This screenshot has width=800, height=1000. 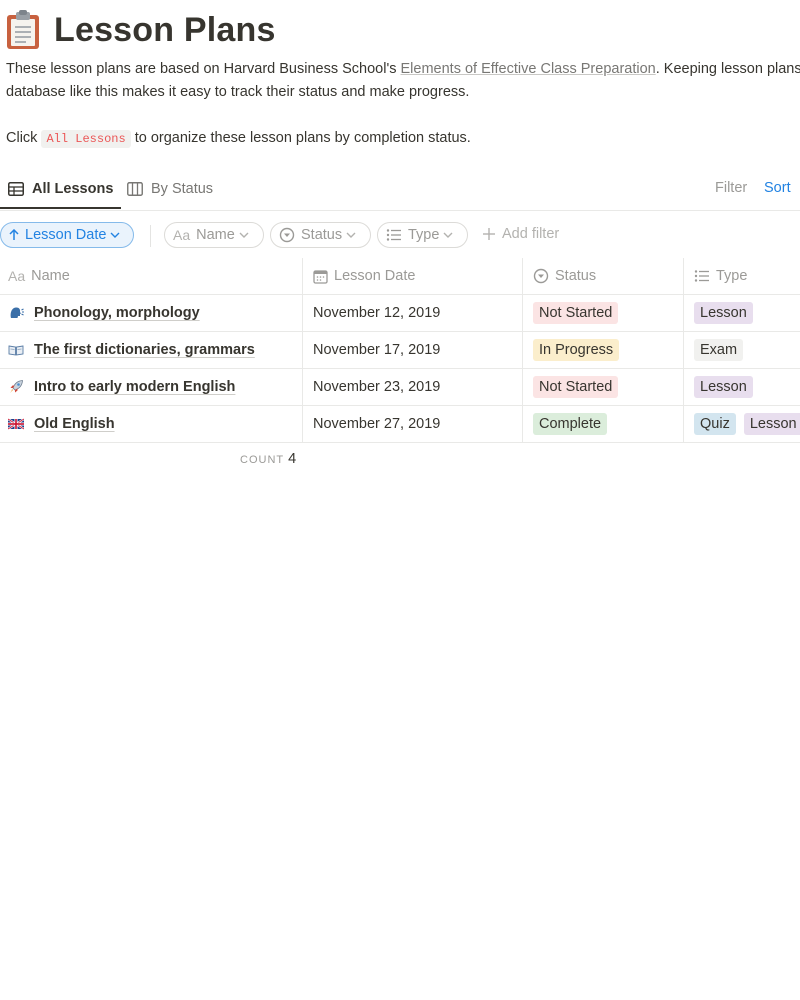 I want to click on column-header-label: Name, so click(x=50, y=276).